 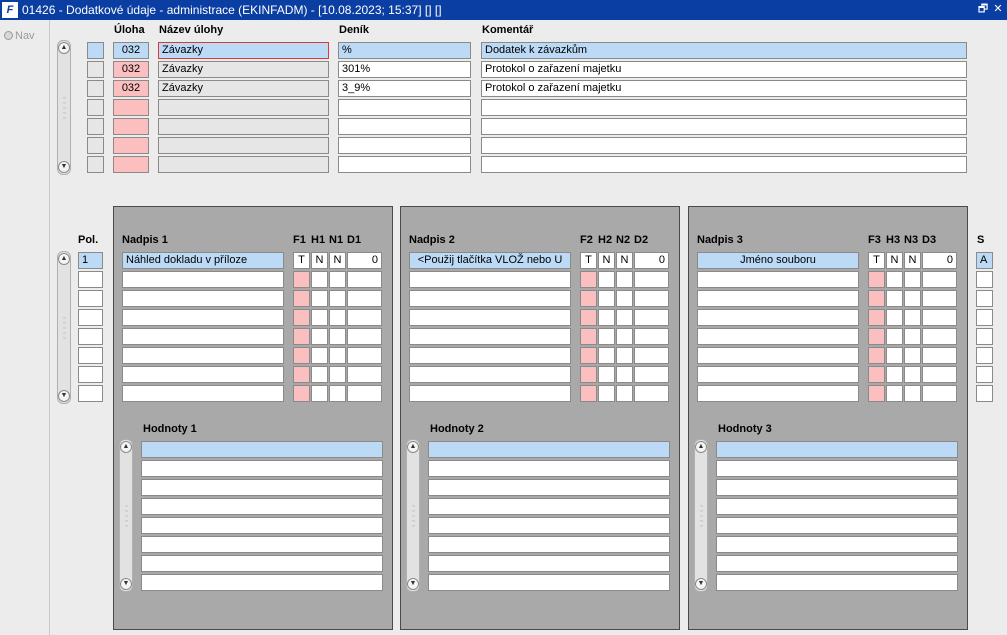 I want to click on task-grid-scroll-up-icon: ▲, so click(x=64, y=48).